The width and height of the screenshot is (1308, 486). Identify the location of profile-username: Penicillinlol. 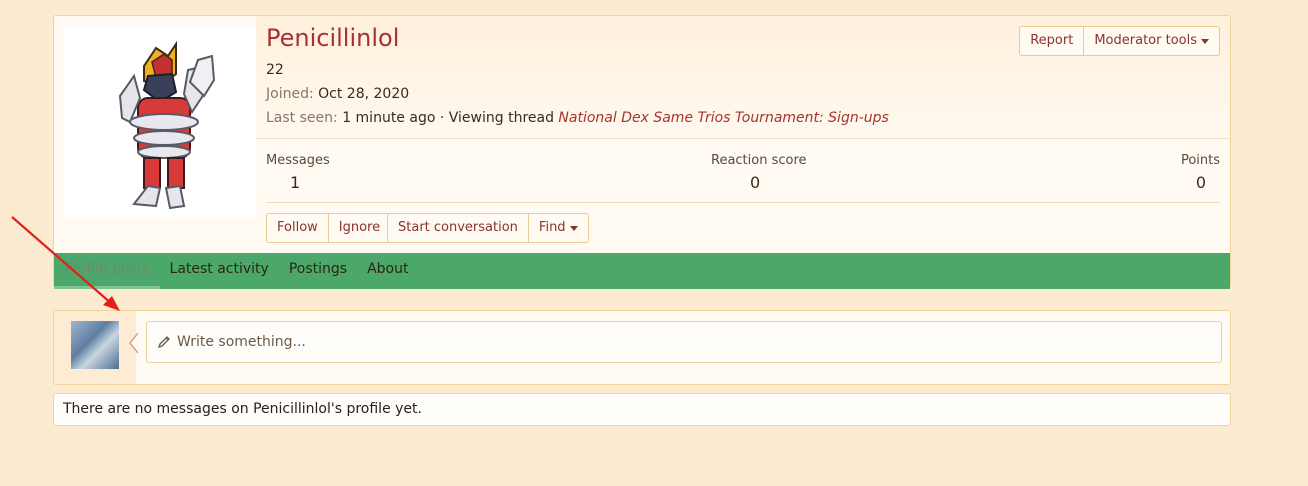
(333, 38).